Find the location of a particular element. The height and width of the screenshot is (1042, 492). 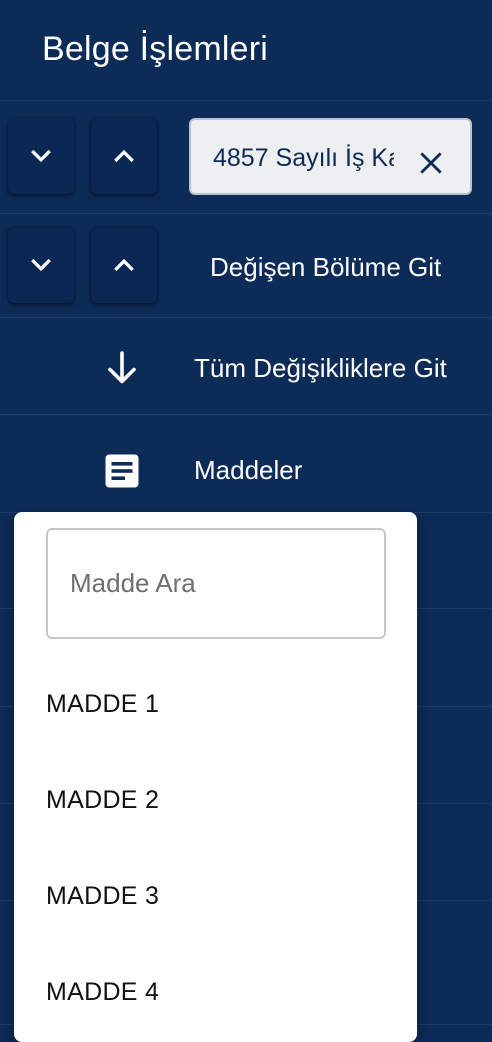

close-icon is located at coordinates (431, 163).